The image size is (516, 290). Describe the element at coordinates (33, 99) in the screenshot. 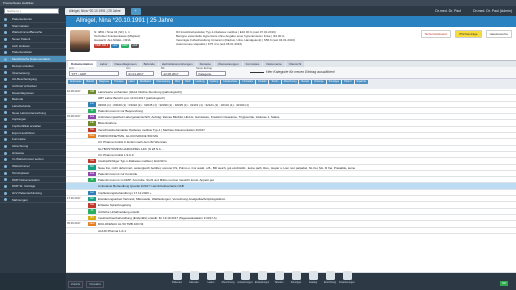

I see `sidebar-item: Befunde` at that location.